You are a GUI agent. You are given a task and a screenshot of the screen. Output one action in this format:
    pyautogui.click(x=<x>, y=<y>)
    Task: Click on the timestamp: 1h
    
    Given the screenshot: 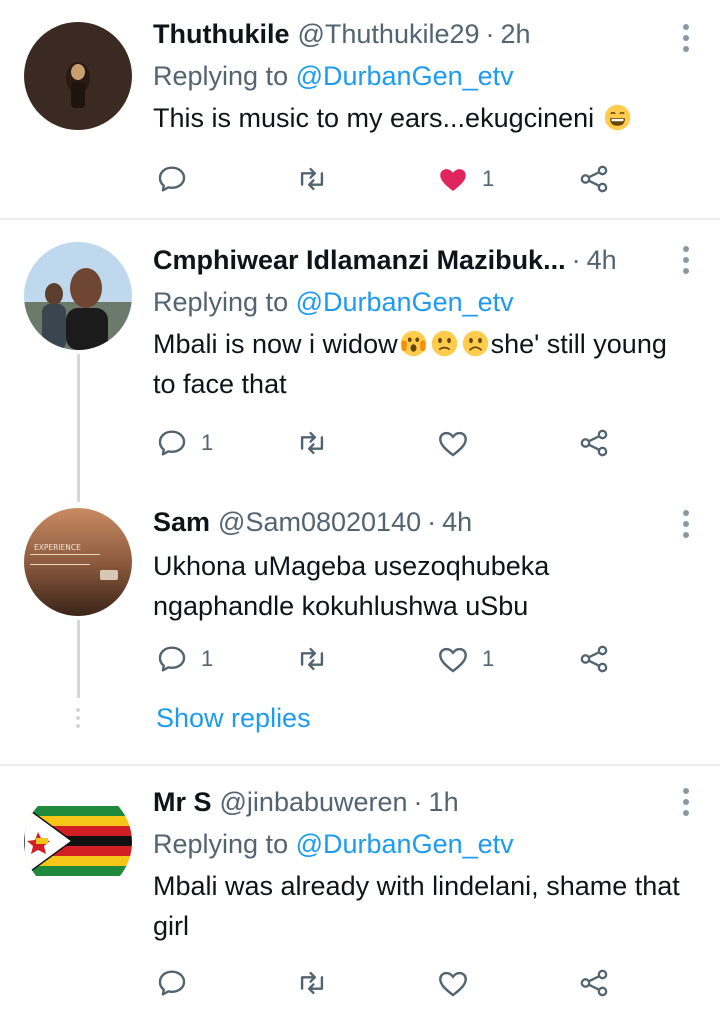 What is the action you would take?
    pyautogui.click(x=444, y=802)
    